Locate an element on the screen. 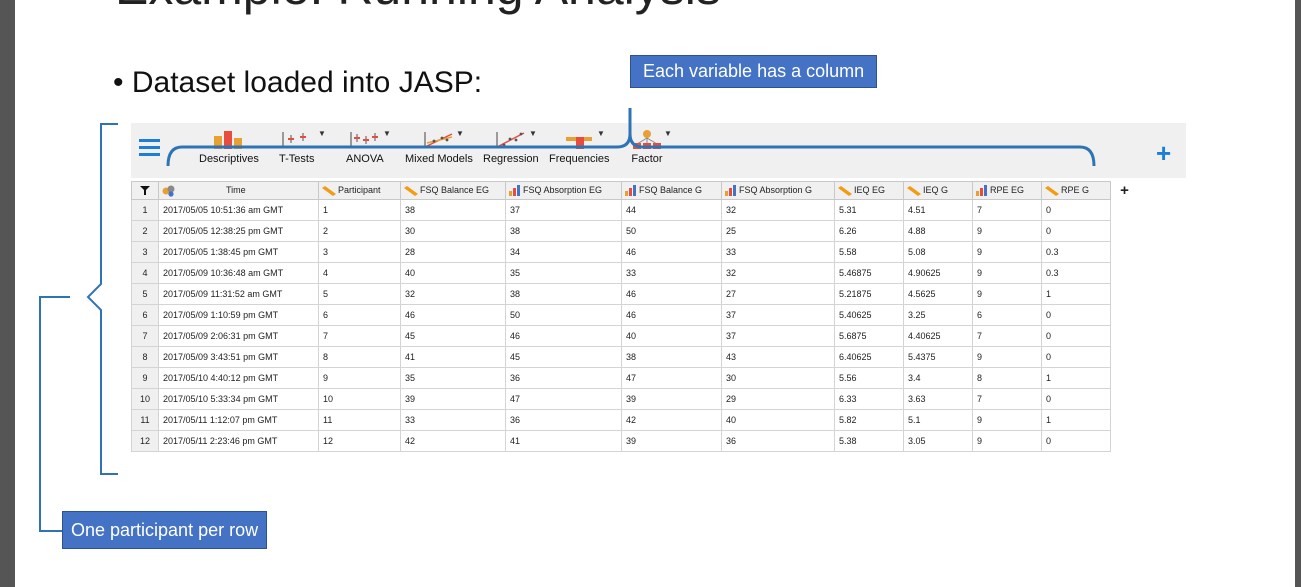 The width and height of the screenshot is (1301, 587). column-header-fsq-balance-eg: FSQ Balance EG is located at coordinates (453, 190).